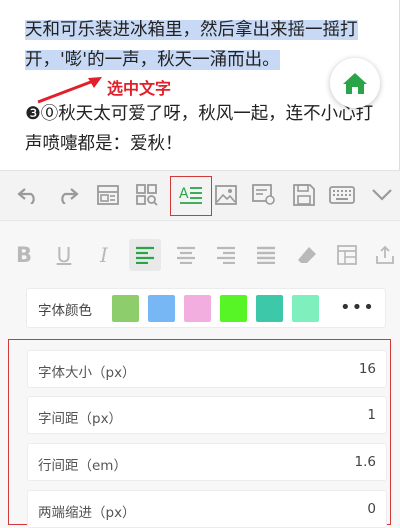 The image size is (400, 528). What do you see at coordinates (152, 60) in the screenshot?
I see `selected-text-line-2: 开，'嘭'的一声，秋天一涌而出。` at bounding box center [152, 60].